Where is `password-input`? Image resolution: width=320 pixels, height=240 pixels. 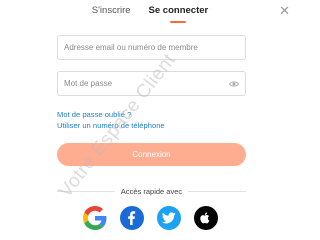 password-input is located at coordinates (146, 83).